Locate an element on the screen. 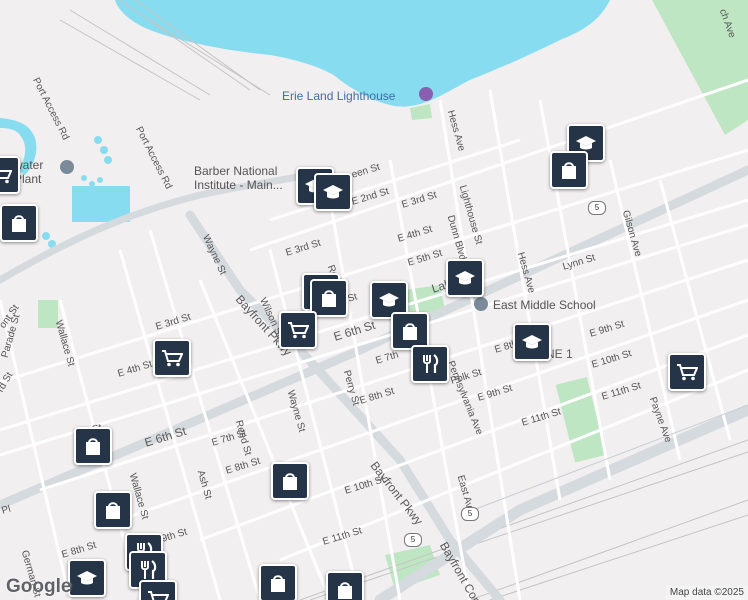 The width and height of the screenshot is (748, 600). water-plant-icon is located at coordinates (67, 167).